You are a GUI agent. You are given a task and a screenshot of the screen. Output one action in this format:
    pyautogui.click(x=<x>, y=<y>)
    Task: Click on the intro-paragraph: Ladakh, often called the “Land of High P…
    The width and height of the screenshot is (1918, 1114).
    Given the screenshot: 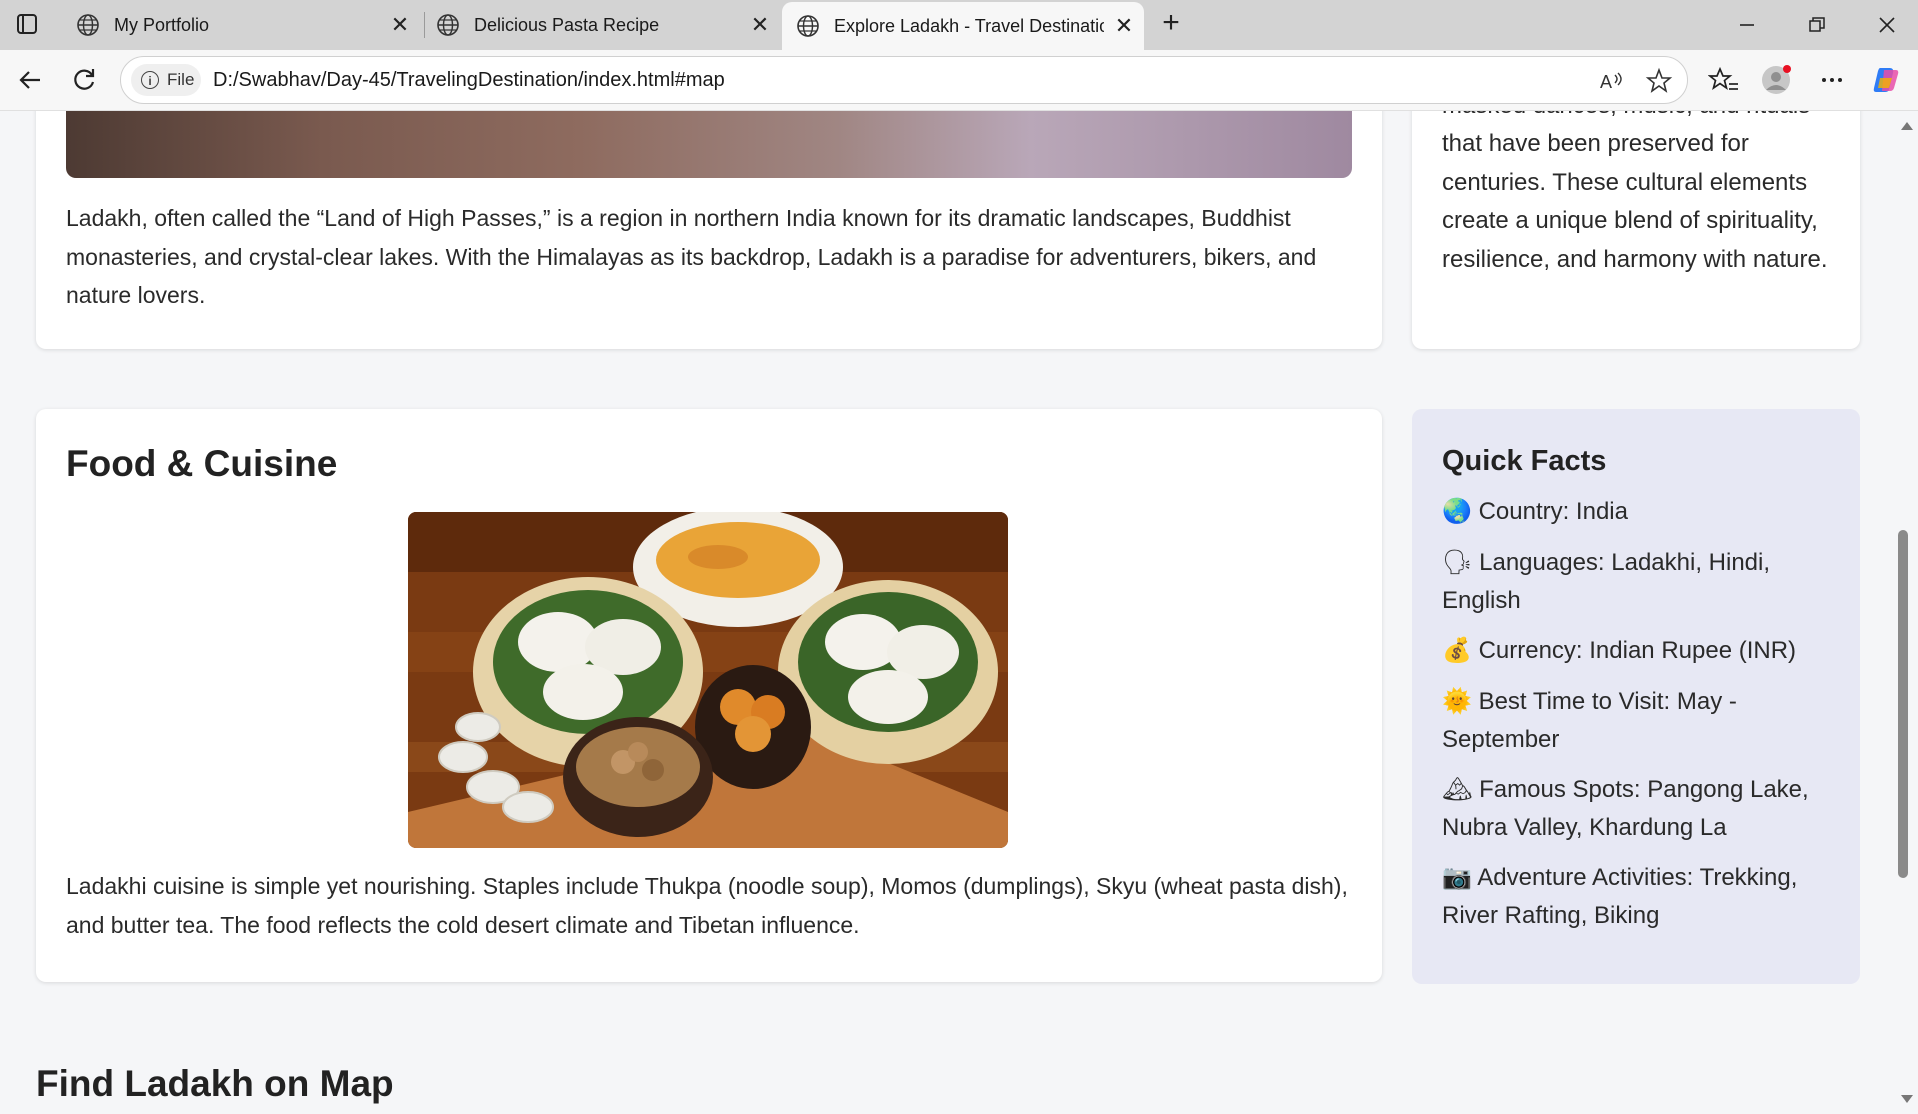 What is the action you would take?
    pyautogui.click(x=691, y=256)
    